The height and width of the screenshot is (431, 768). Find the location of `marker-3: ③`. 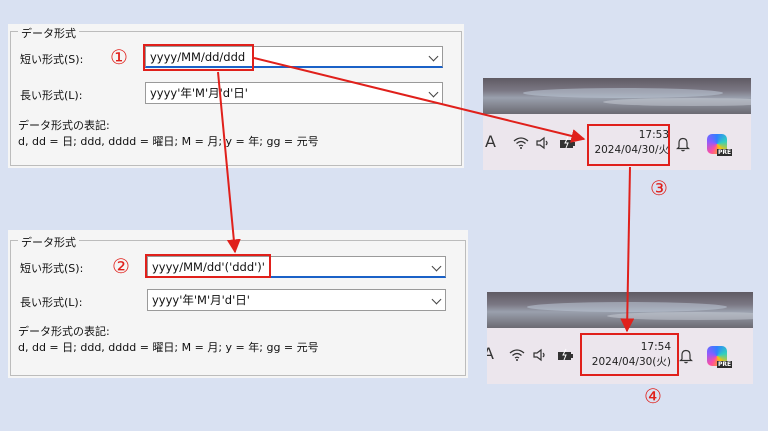

marker-3: ③ is located at coordinates (659, 188).